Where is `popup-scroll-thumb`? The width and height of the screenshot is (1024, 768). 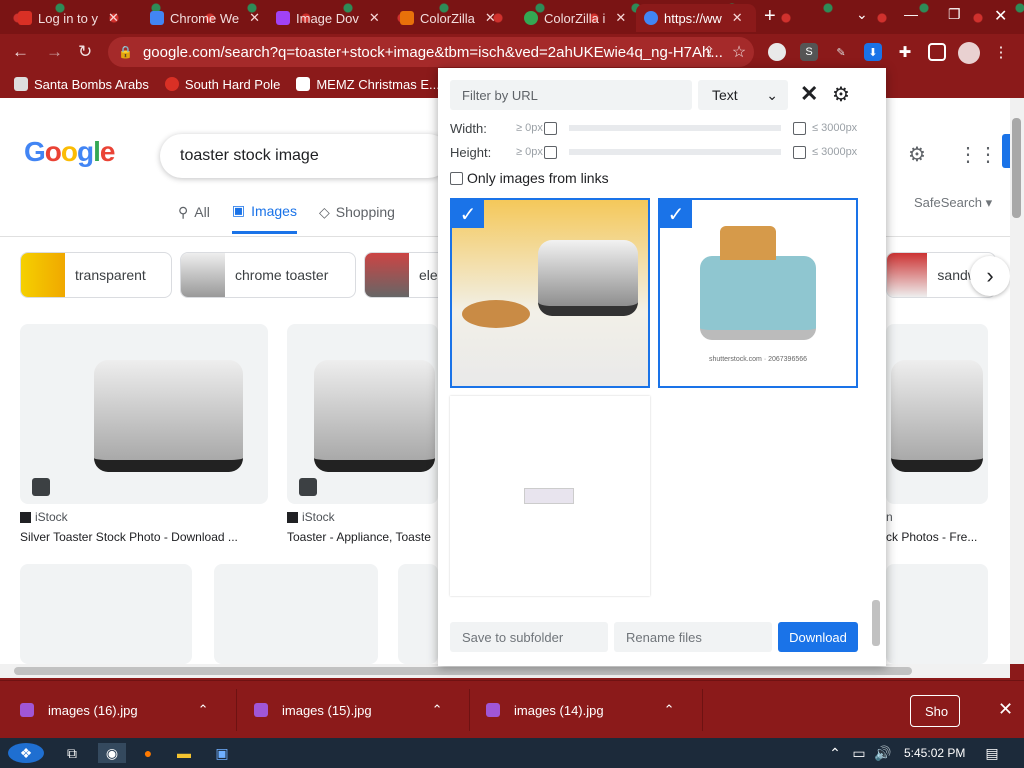
popup-scroll-thumb is located at coordinates (876, 623).